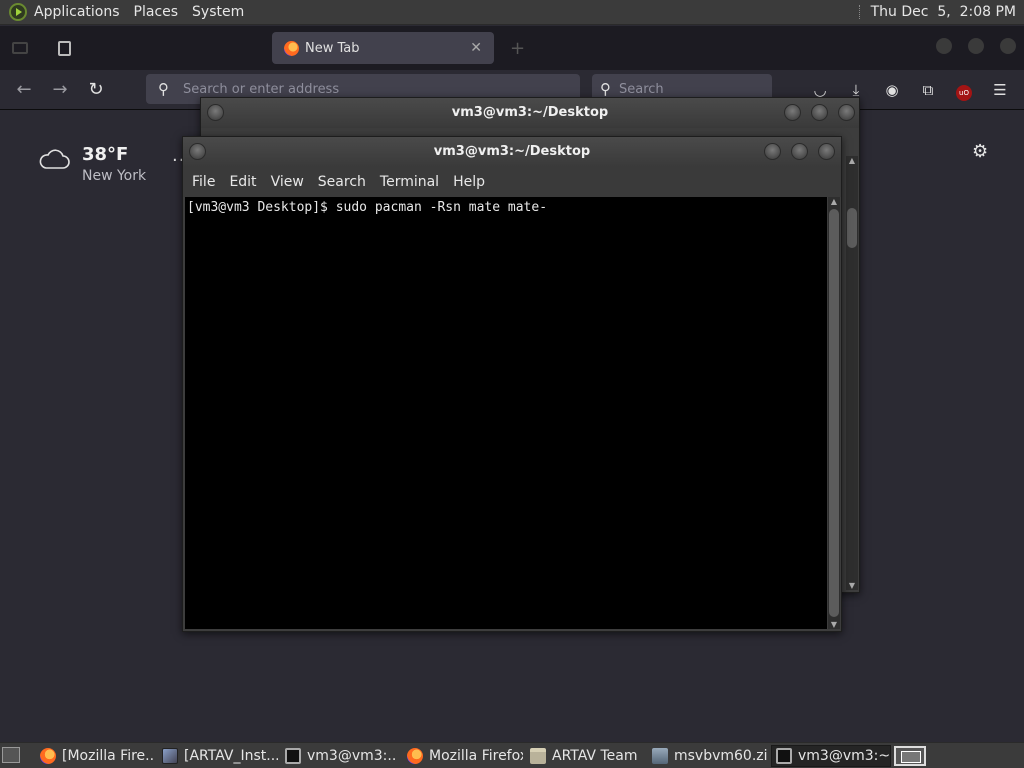 This screenshot has height=768, width=1024. What do you see at coordinates (910, 756) in the screenshot?
I see `workspace-switcher` at bounding box center [910, 756].